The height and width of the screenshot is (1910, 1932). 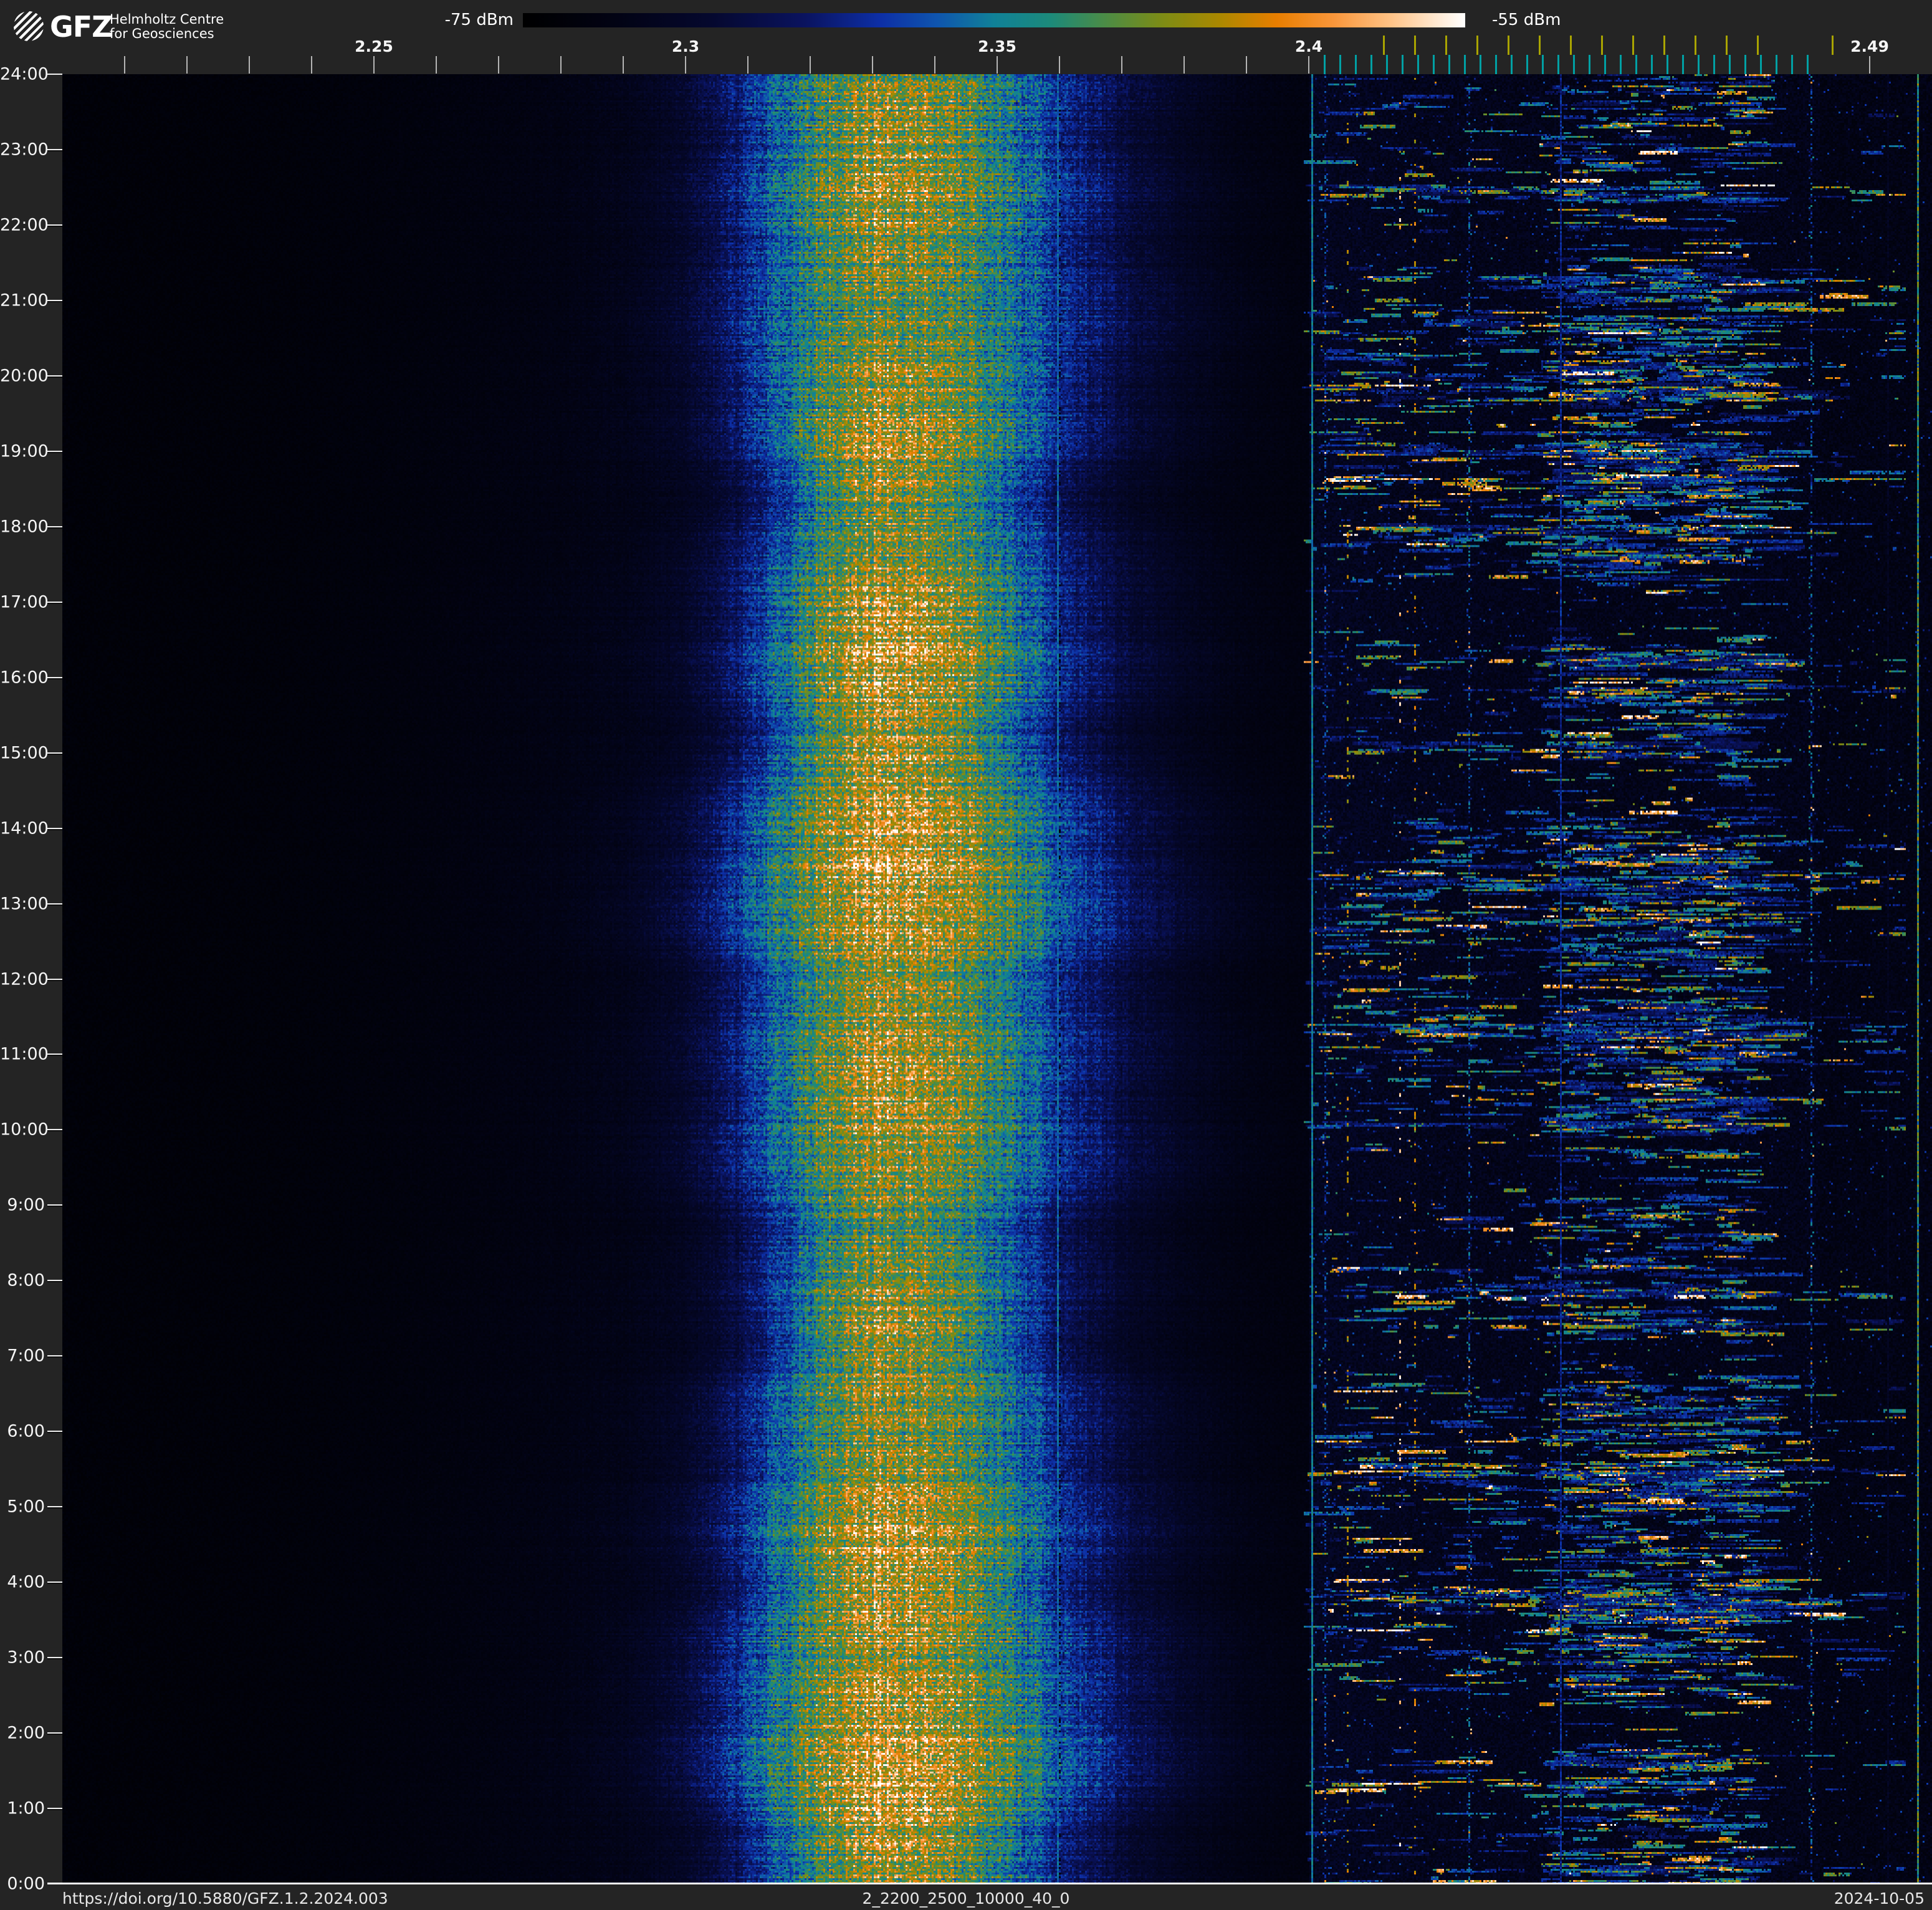 What do you see at coordinates (966, 1898) in the screenshot?
I see `dataset-name: 2_2200_2500_10000_40_0` at bounding box center [966, 1898].